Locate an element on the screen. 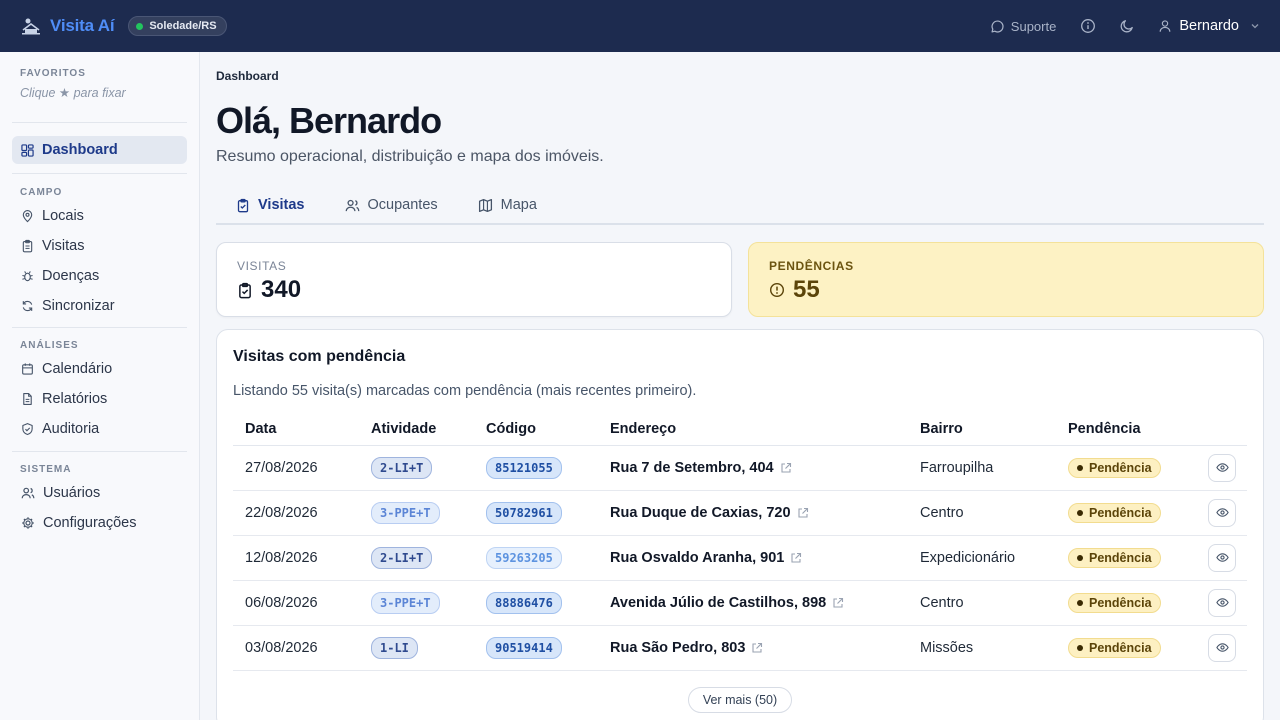 The image size is (1280, 720). sidebar-item-relatorios: Relatórios is located at coordinates (99, 399).